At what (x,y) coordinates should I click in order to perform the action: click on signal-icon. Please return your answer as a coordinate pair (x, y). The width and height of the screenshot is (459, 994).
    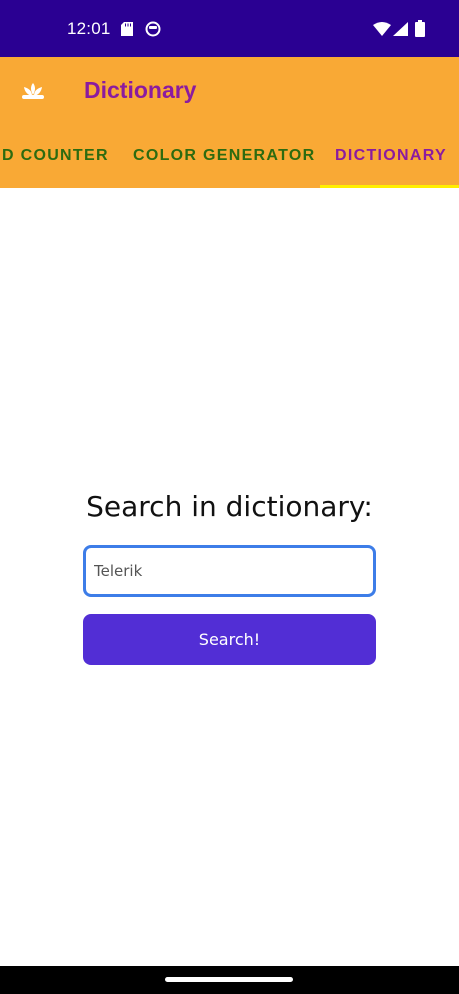
    Looking at the image, I should click on (400, 29).